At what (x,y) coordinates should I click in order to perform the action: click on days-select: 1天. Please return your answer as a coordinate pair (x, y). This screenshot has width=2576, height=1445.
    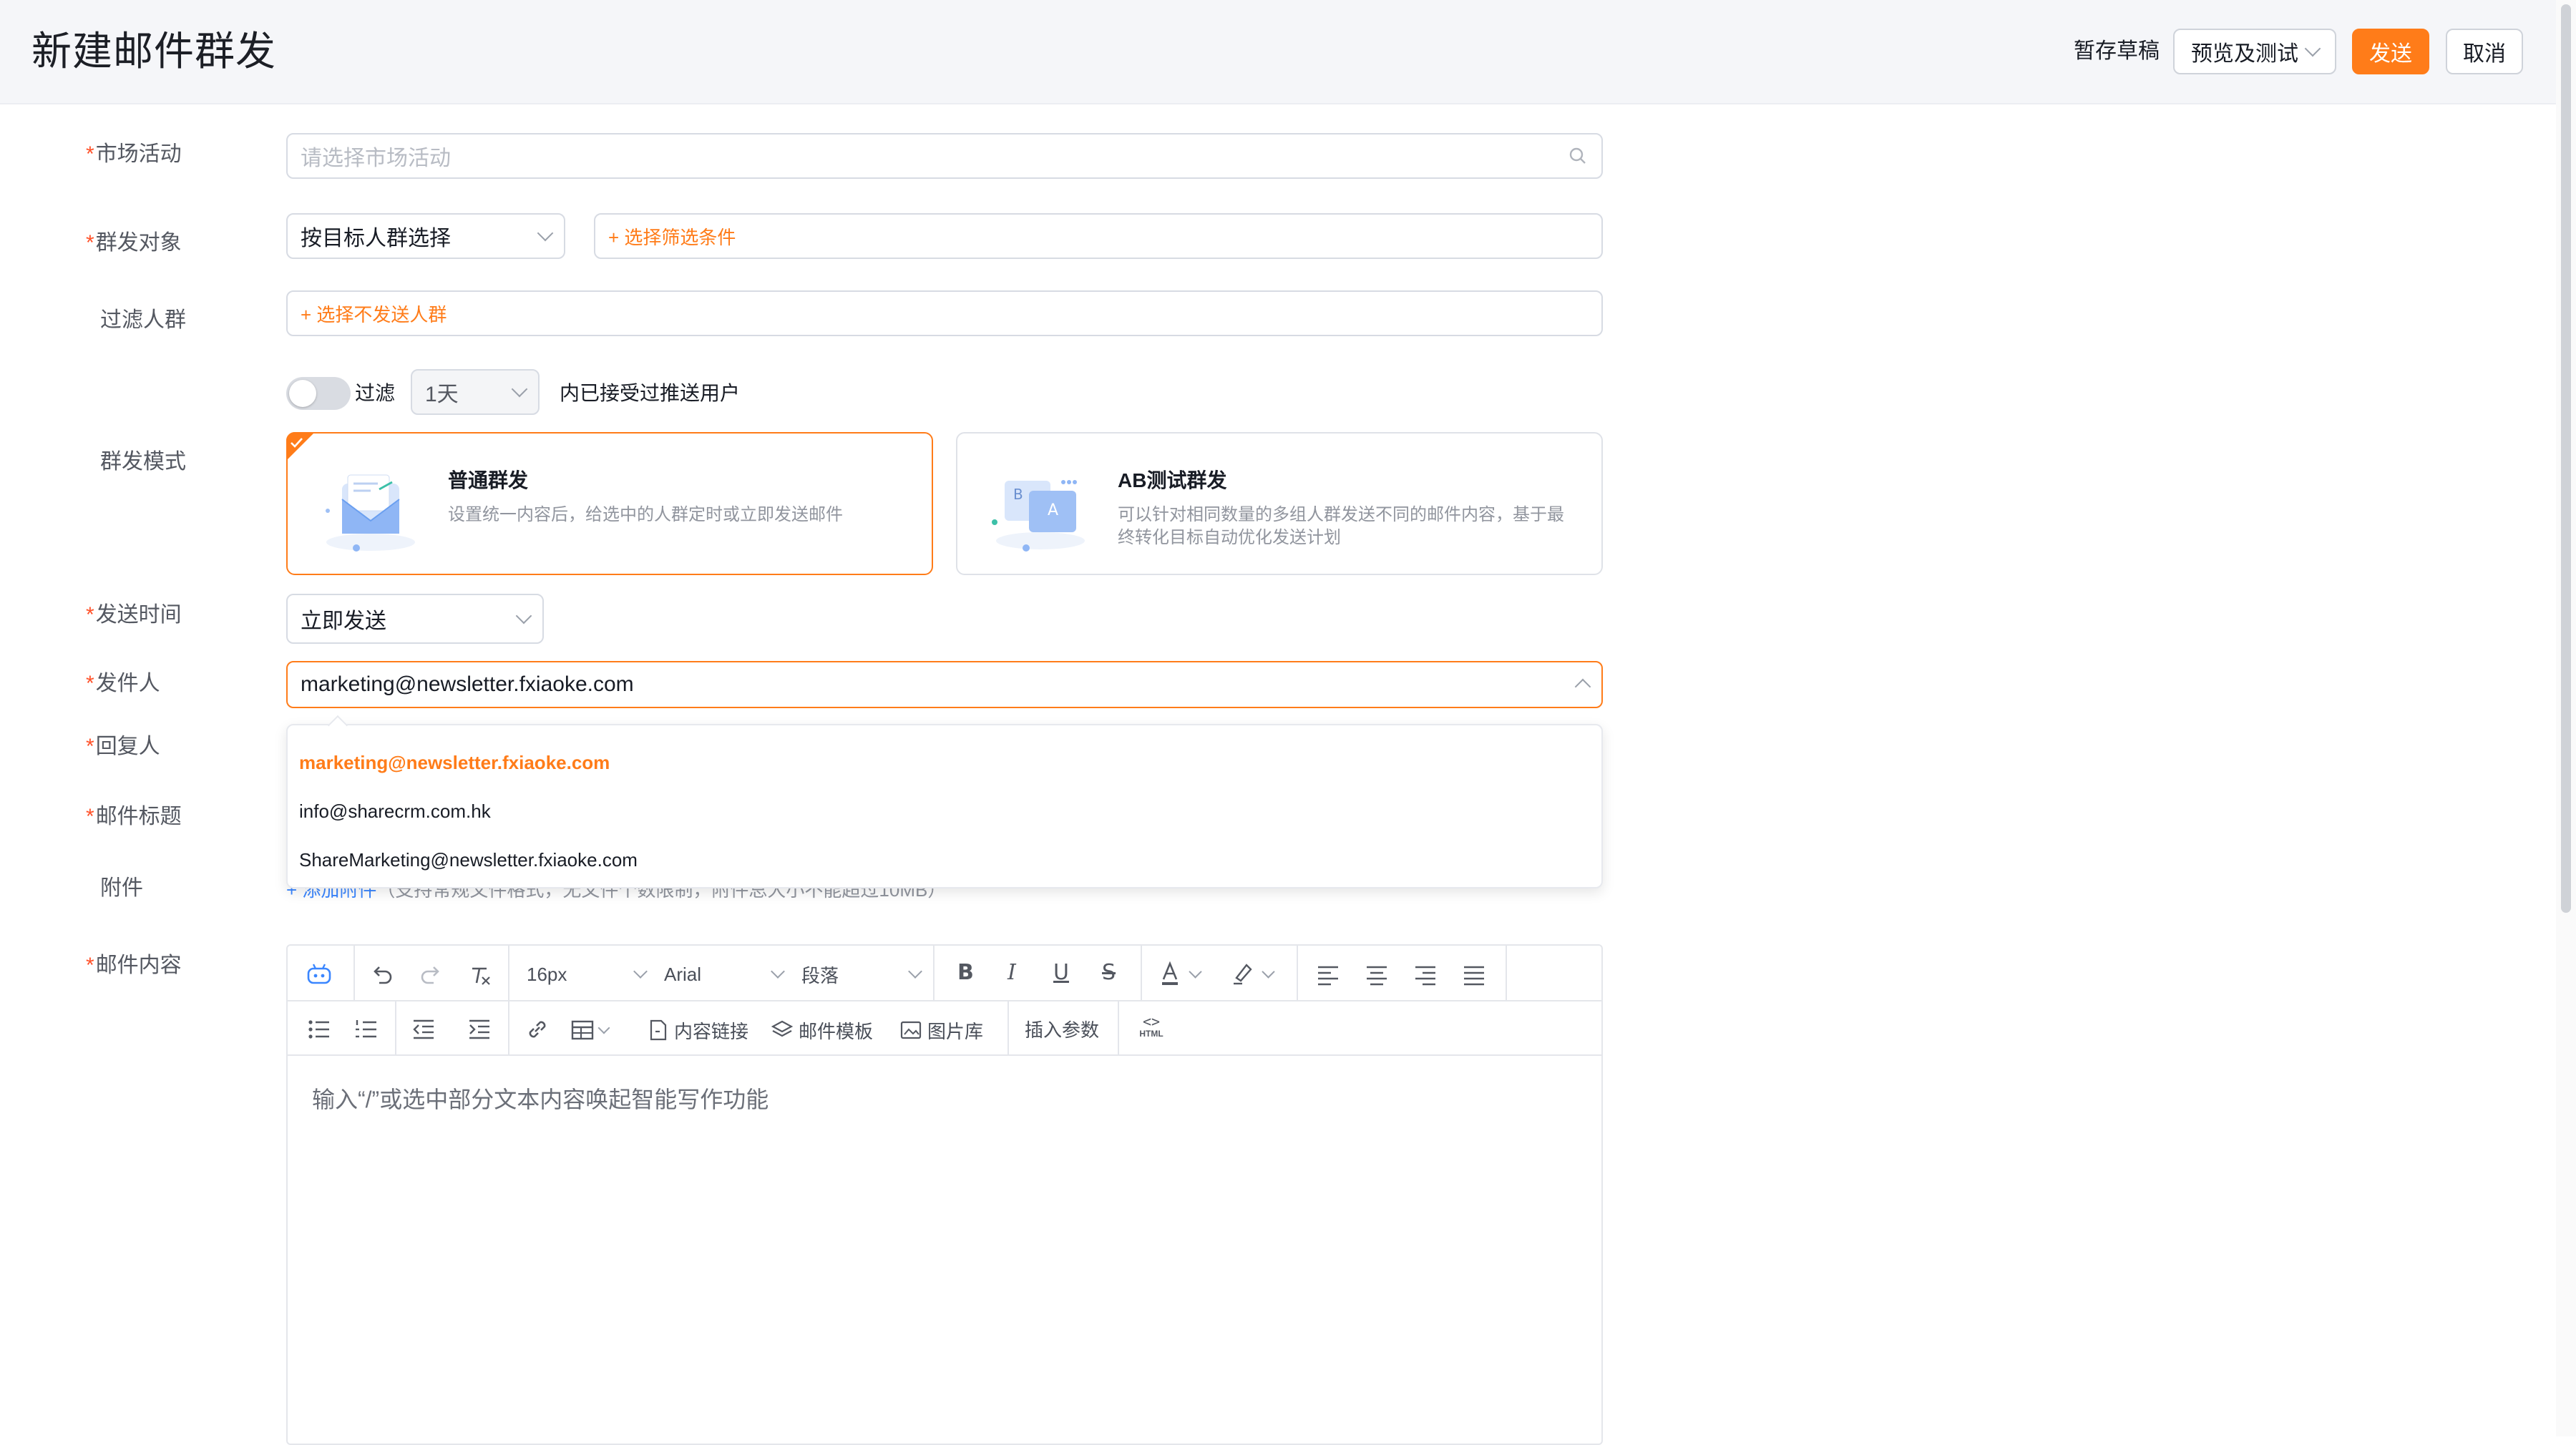
    Looking at the image, I should click on (475, 392).